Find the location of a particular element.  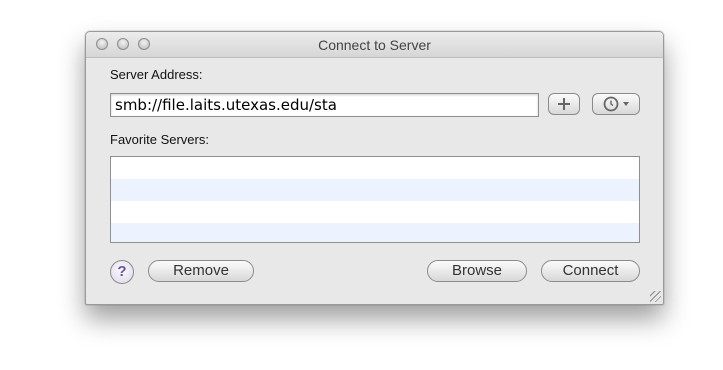

plus-icon is located at coordinates (564, 104).